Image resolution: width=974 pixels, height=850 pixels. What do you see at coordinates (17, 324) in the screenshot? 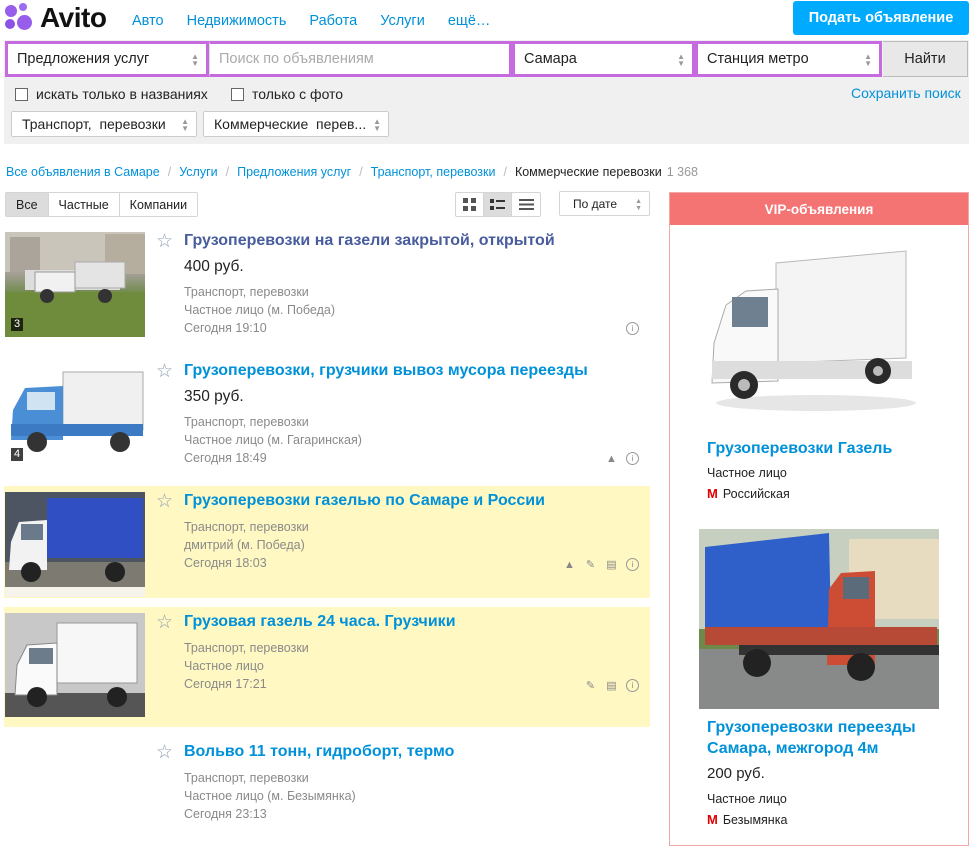
I see `photo-count-badge: 3` at bounding box center [17, 324].